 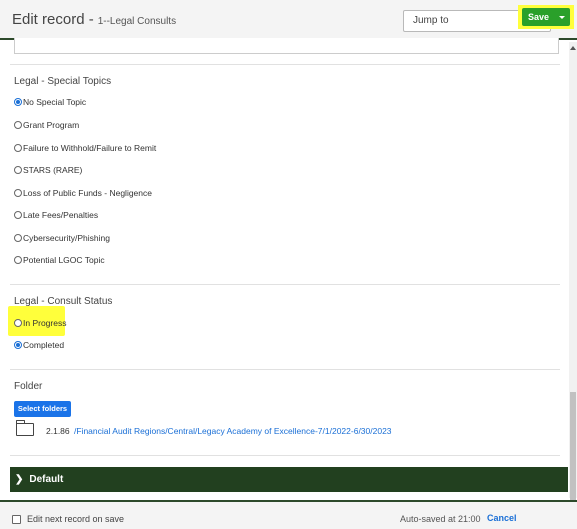 I want to click on edit-next-label: Edit next record on save, so click(x=75, y=519).